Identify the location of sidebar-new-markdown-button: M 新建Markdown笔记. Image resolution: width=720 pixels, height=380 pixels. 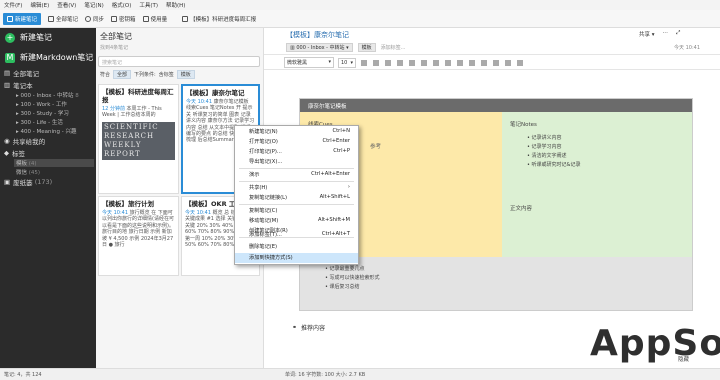
(49, 57).